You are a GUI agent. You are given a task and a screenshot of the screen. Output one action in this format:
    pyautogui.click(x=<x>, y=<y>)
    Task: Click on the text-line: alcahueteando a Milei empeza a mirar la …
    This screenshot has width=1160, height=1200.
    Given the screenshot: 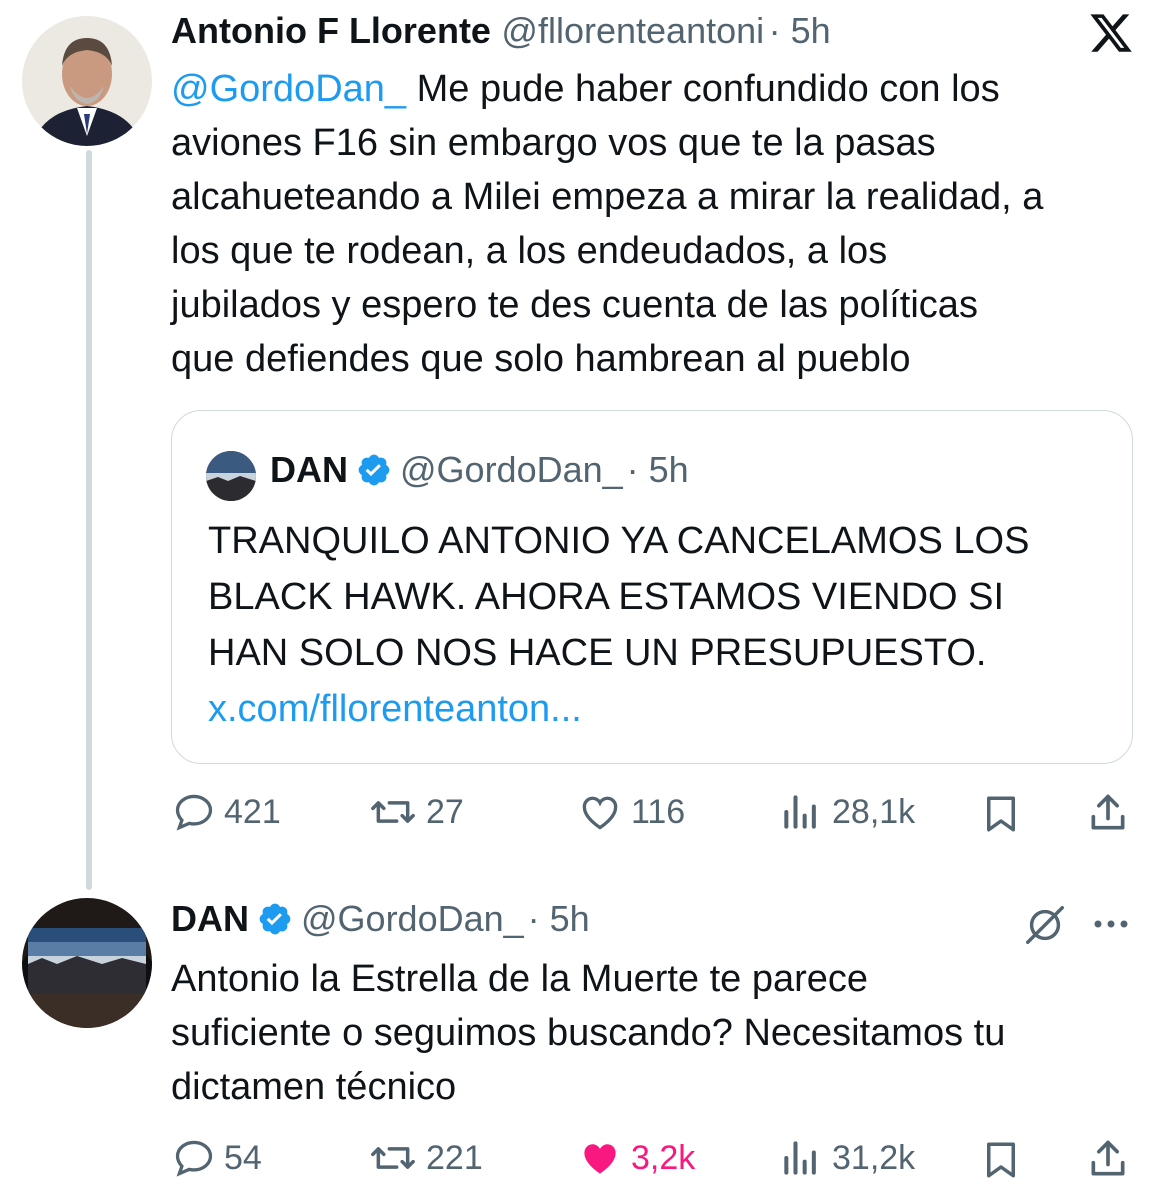 What is the action you would take?
    pyautogui.click(x=607, y=197)
    